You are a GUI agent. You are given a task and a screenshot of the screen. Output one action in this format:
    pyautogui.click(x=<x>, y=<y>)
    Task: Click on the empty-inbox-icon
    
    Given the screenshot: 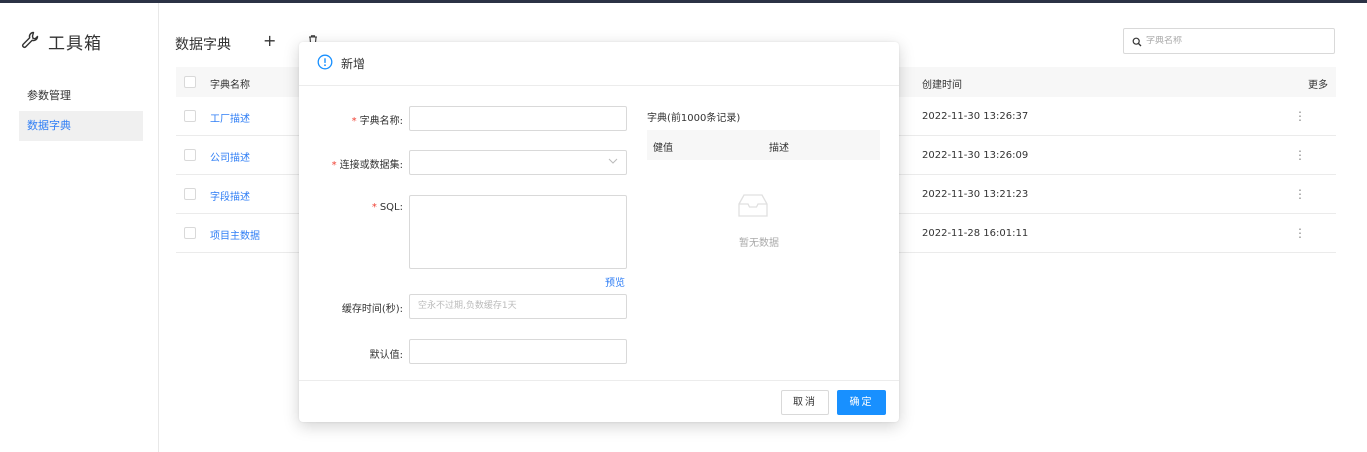 What is the action you would take?
    pyautogui.click(x=753, y=208)
    